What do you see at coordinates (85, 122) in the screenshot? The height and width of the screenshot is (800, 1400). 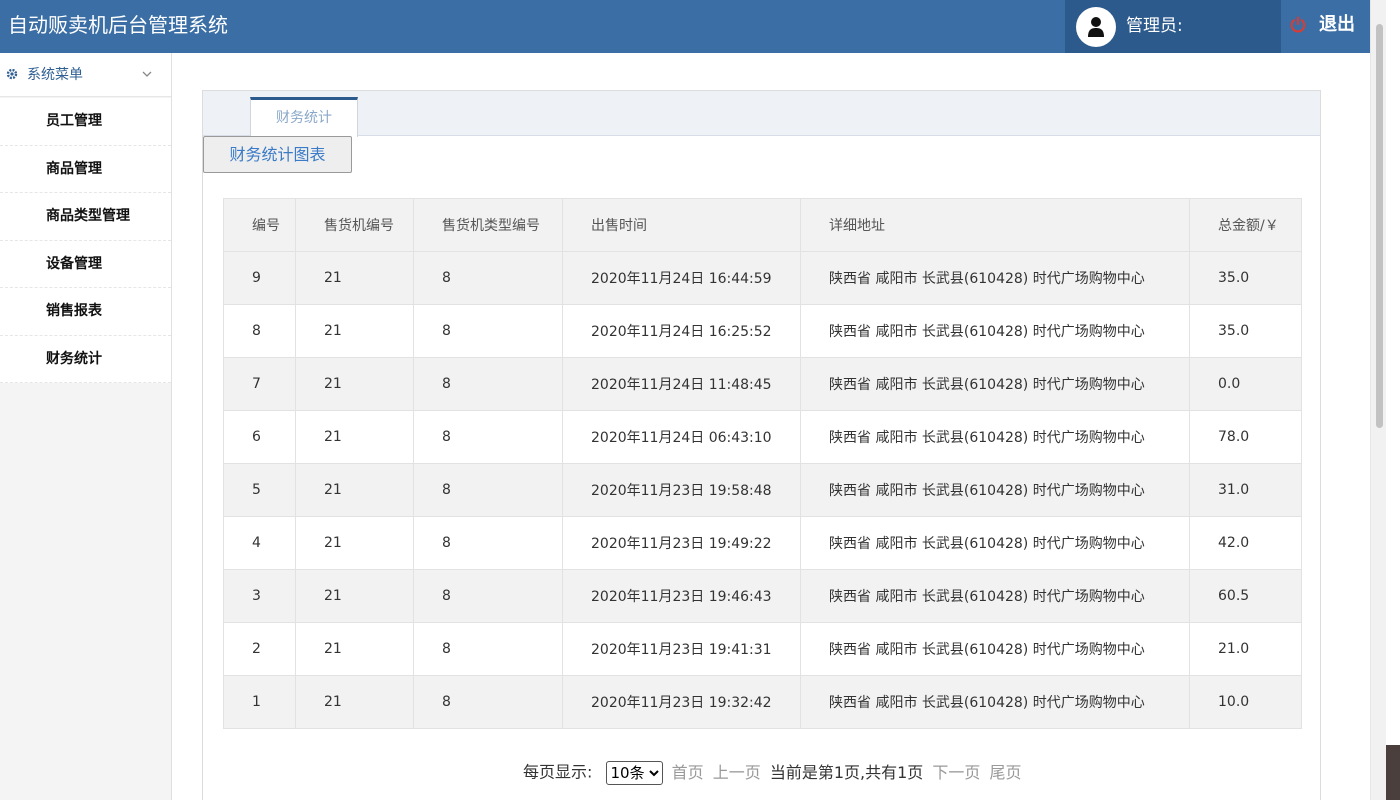 I see `sidebar-item-employee: 员工管理` at bounding box center [85, 122].